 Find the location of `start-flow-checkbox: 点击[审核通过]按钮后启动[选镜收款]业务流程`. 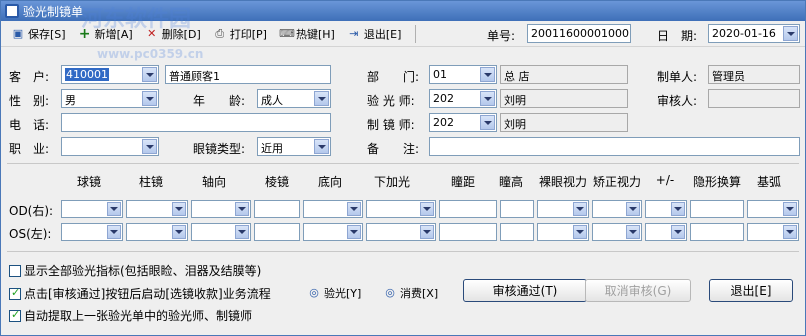

start-flow-checkbox: 点击[审核通过]按钮后启动[选镜收款]业务流程 is located at coordinates (140, 293).